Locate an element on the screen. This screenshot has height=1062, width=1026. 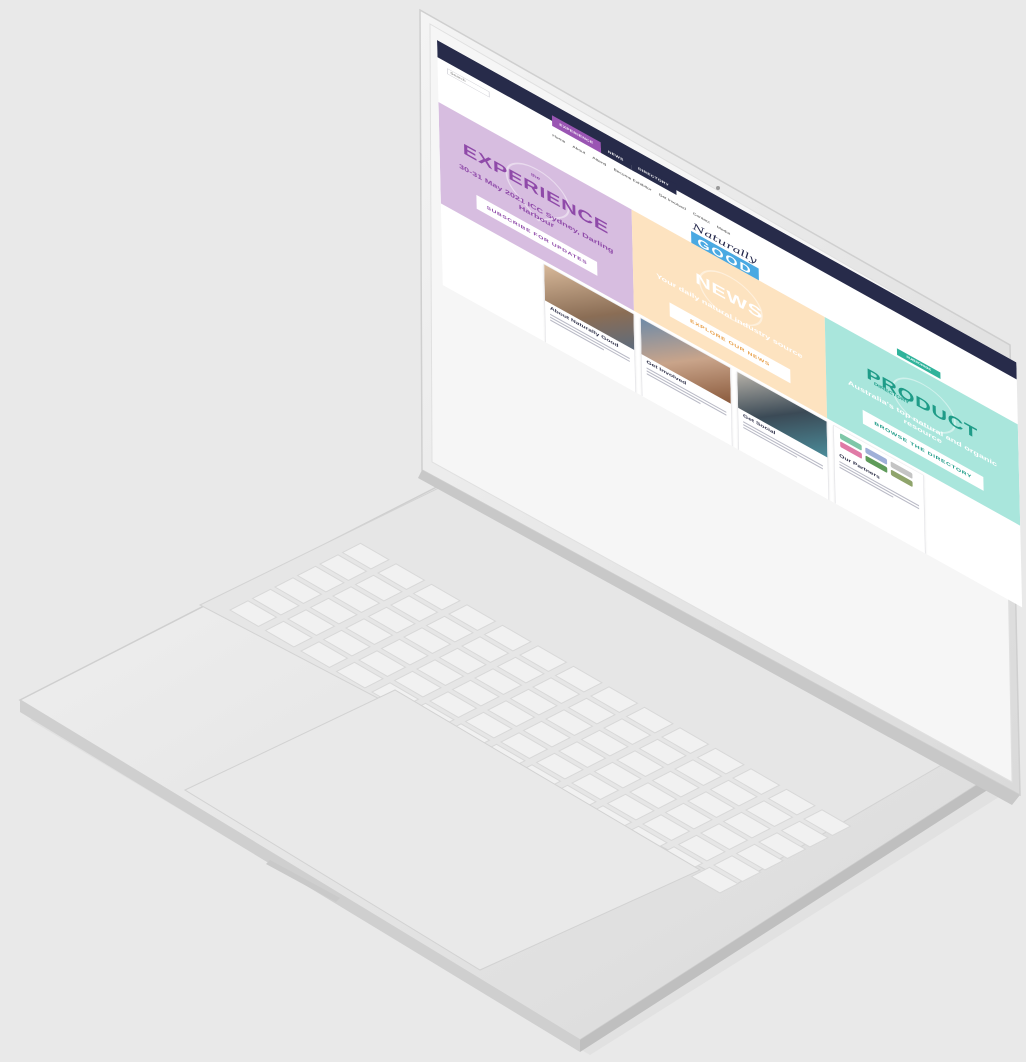
nav-item-media: Media is located at coordinates (723, 230).